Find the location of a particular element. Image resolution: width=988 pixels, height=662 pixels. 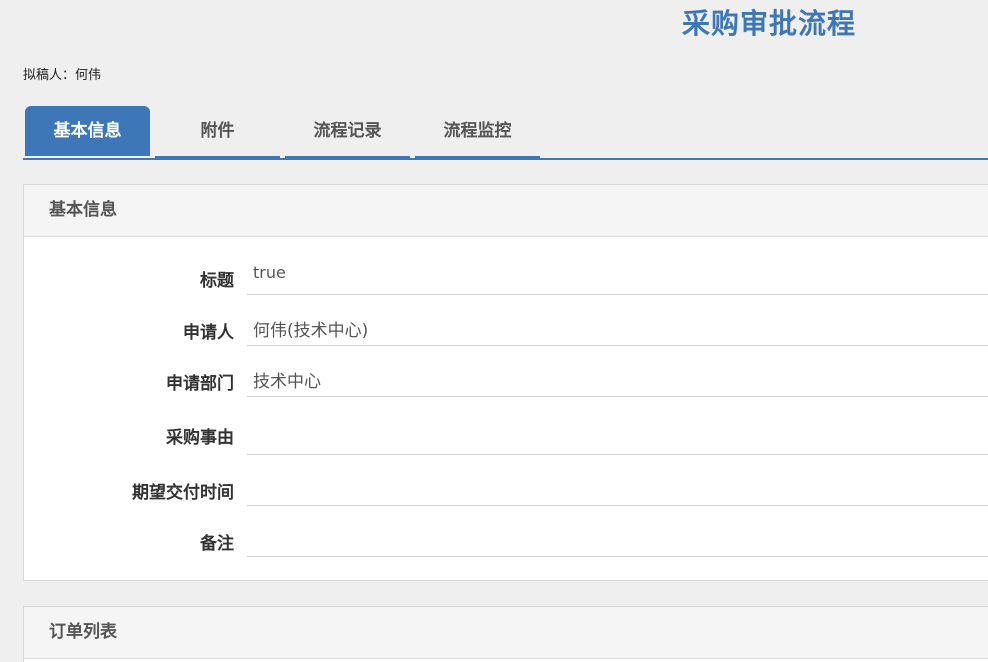

field-label-applicant: 申请人 is located at coordinates (208, 333).